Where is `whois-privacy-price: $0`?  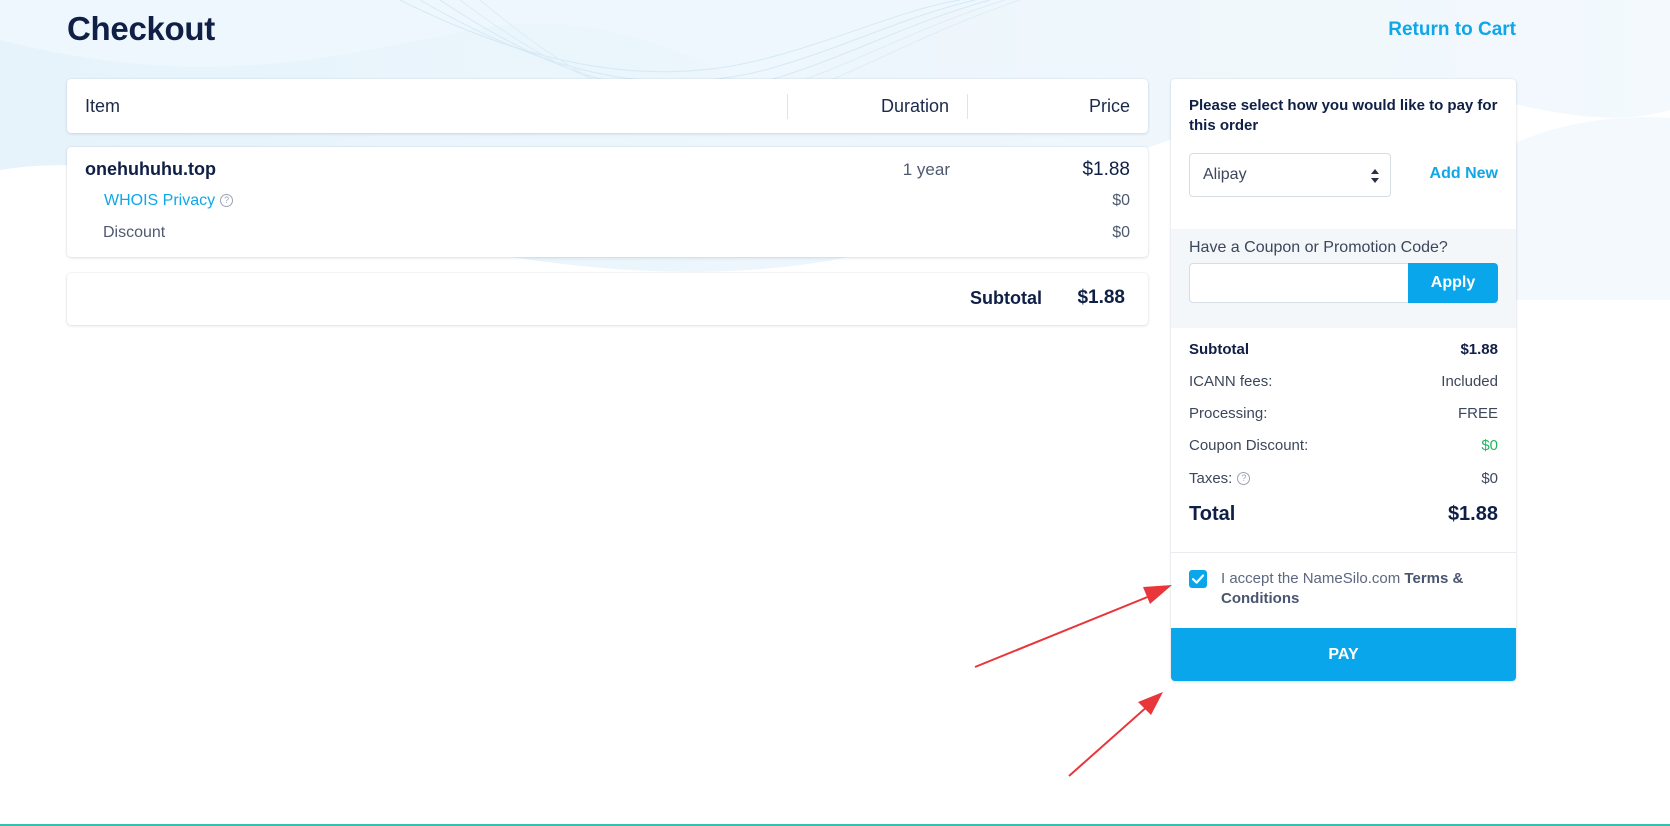
whois-privacy-price: $0 is located at coordinates (1121, 200).